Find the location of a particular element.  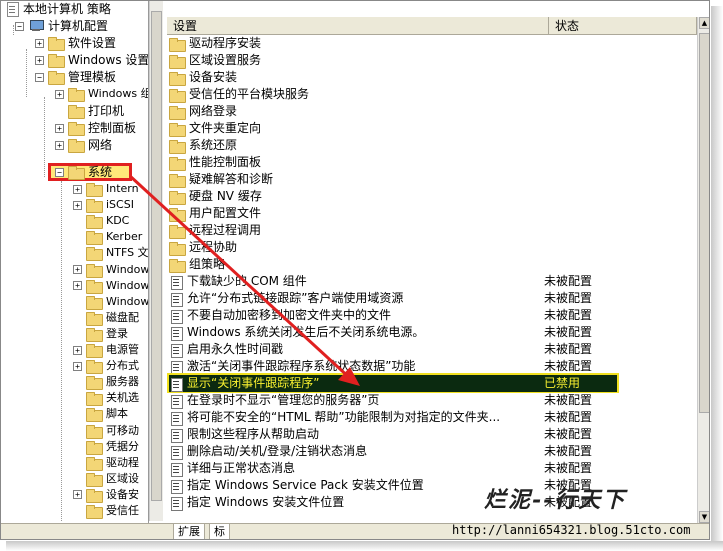

tree-system-child: NTFS 文 is located at coordinates (110, 253).